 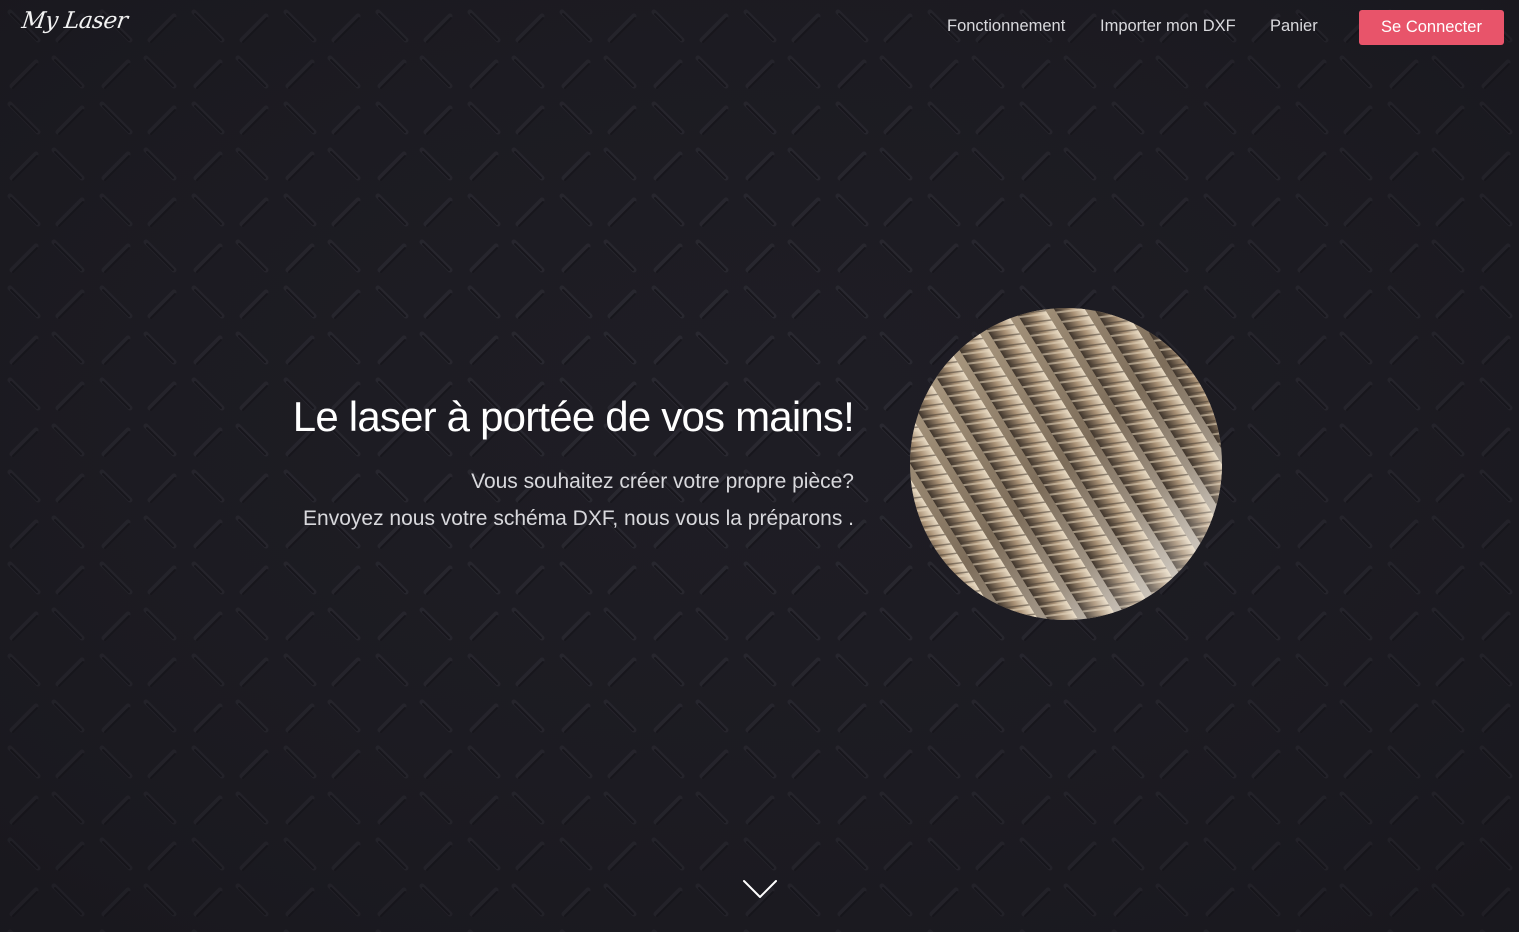 What do you see at coordinates (1006, 27) in the screenshot?
I see `nav-item-fonctionnement: Fonctionnement` at bounding box center [1006, 27].